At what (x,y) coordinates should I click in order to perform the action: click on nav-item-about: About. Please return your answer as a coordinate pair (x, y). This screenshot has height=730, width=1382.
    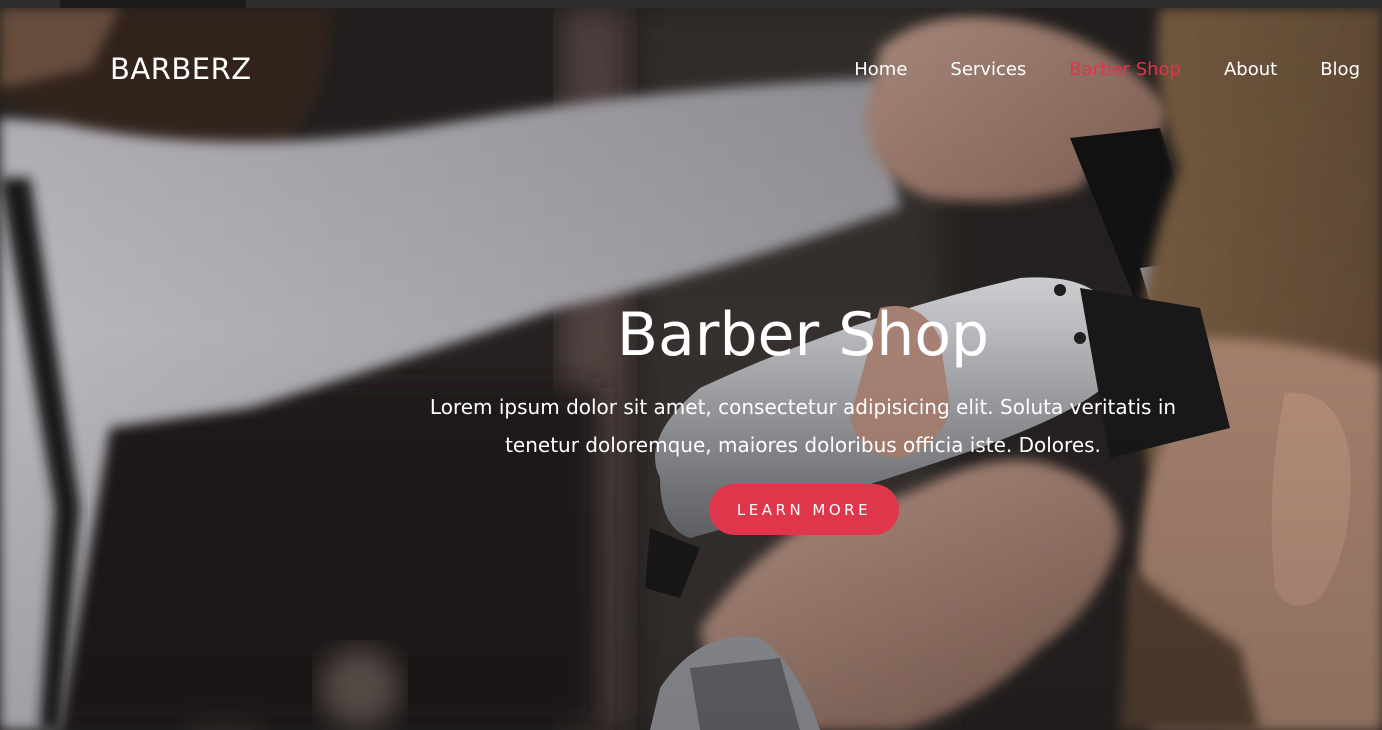
    Looking at the image, I should click on (1250, 69).